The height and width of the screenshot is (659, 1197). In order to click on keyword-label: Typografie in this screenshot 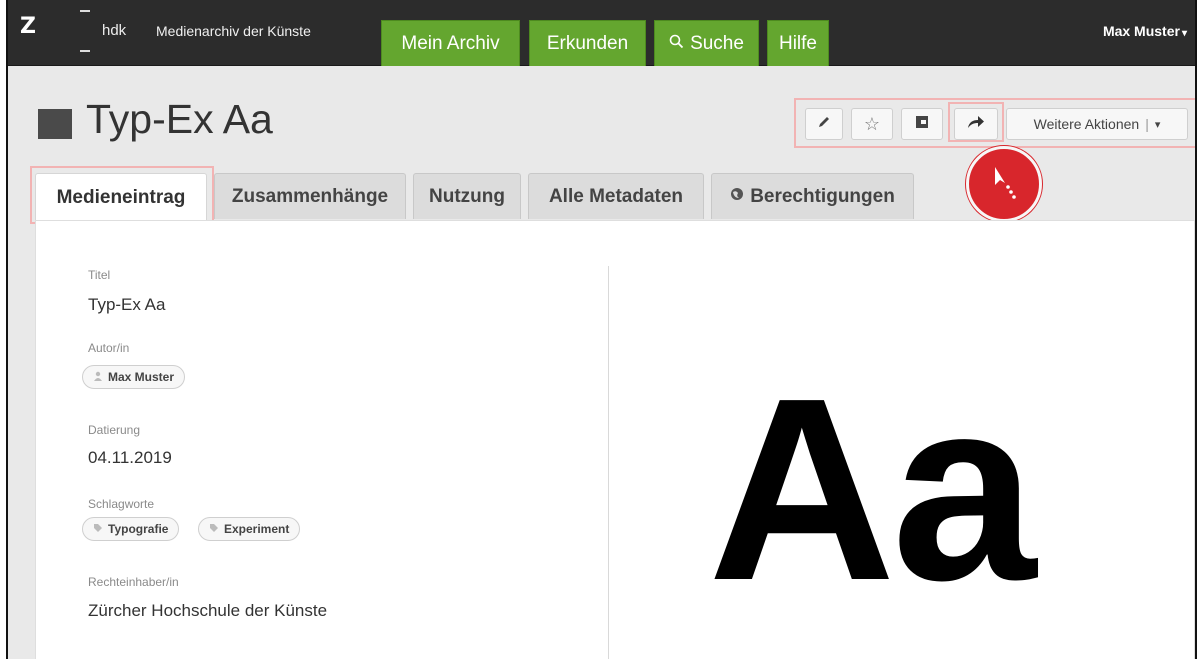, I will do `click(138, 529)`.